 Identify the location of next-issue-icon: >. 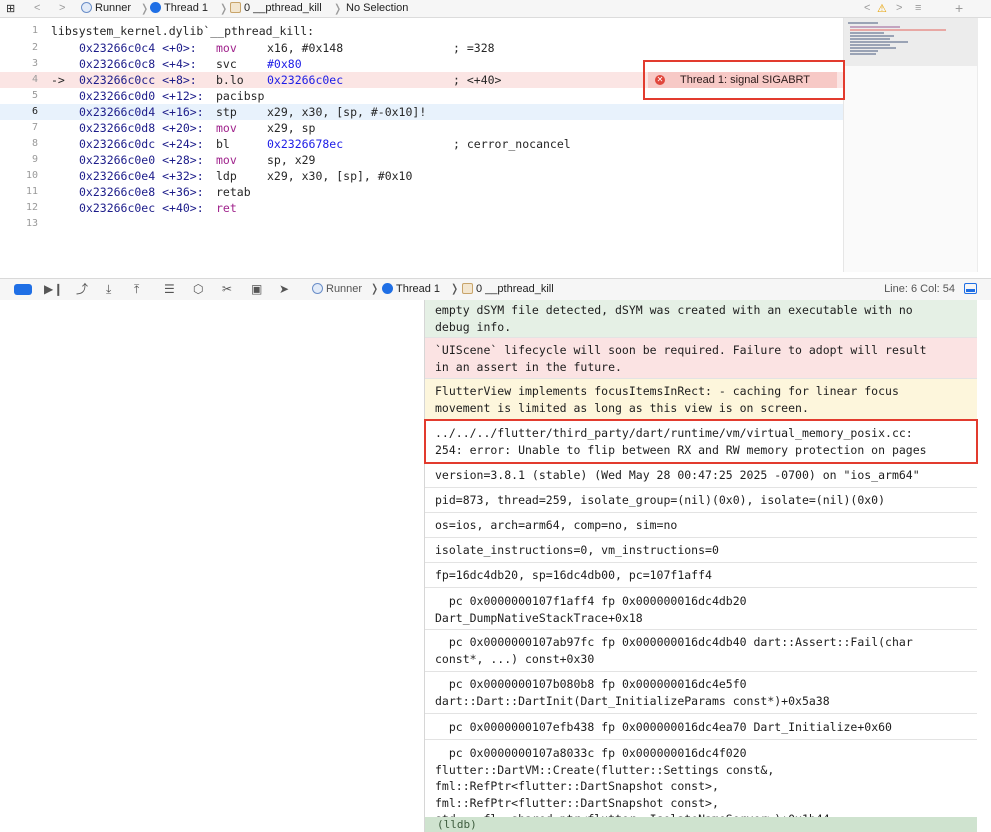
(899, 8).